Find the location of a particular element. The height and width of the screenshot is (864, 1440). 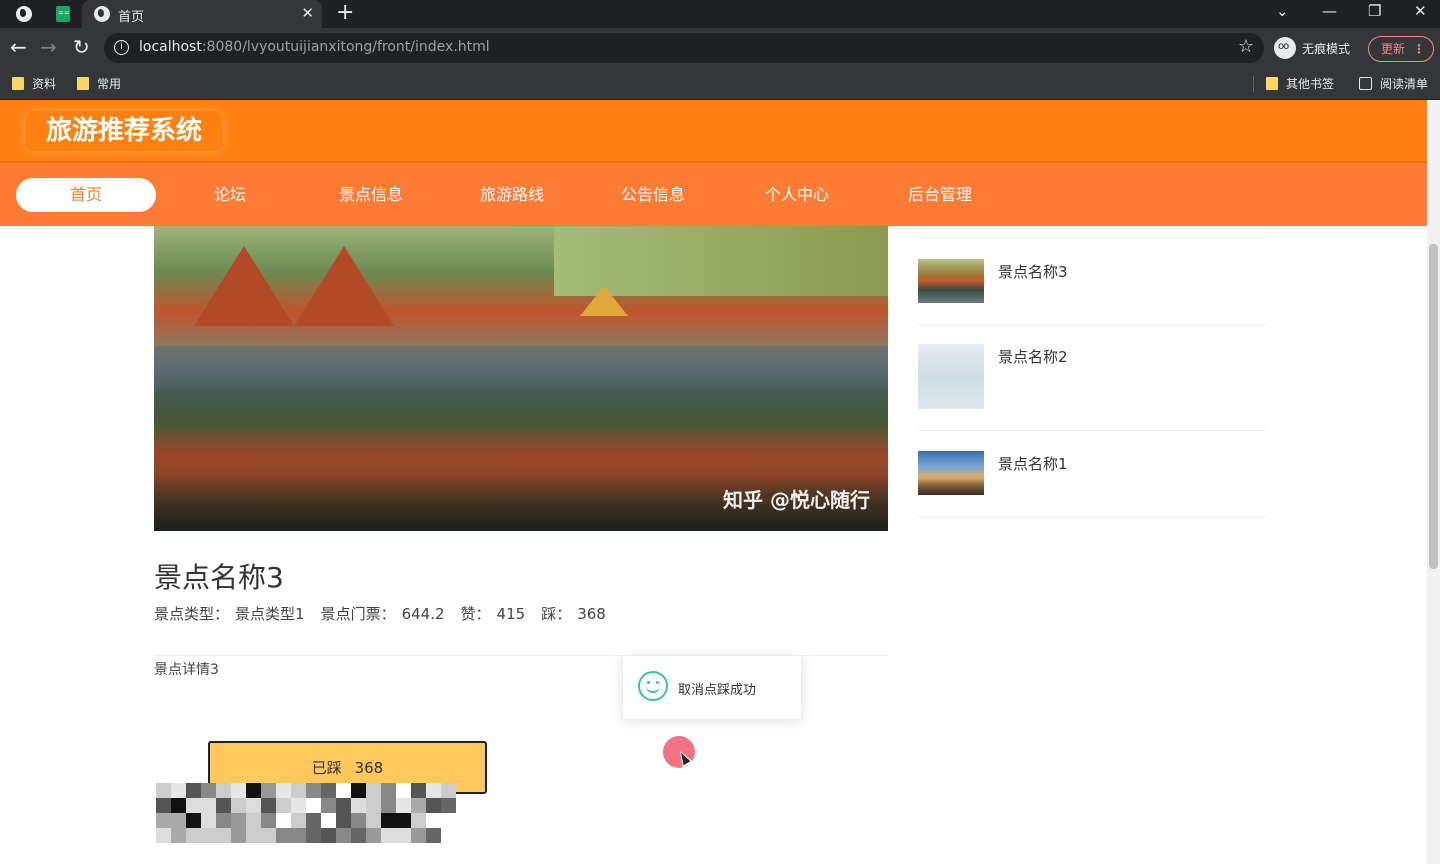

nav-item-attractions: 景点信息 is located at coordinates (371, 195).